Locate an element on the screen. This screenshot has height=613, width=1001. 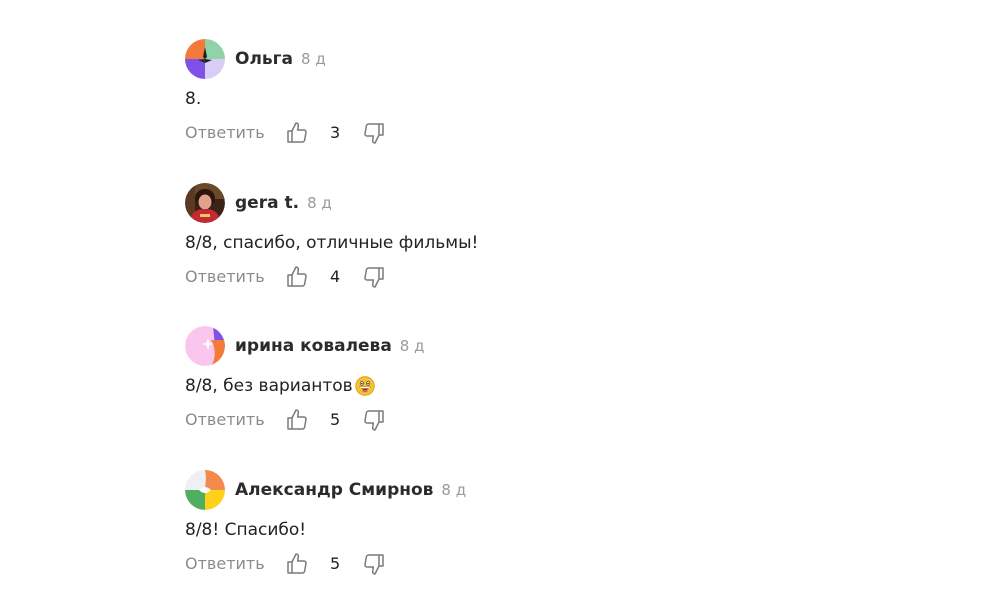
like-count: 3 is located at coordinates (335, 132).